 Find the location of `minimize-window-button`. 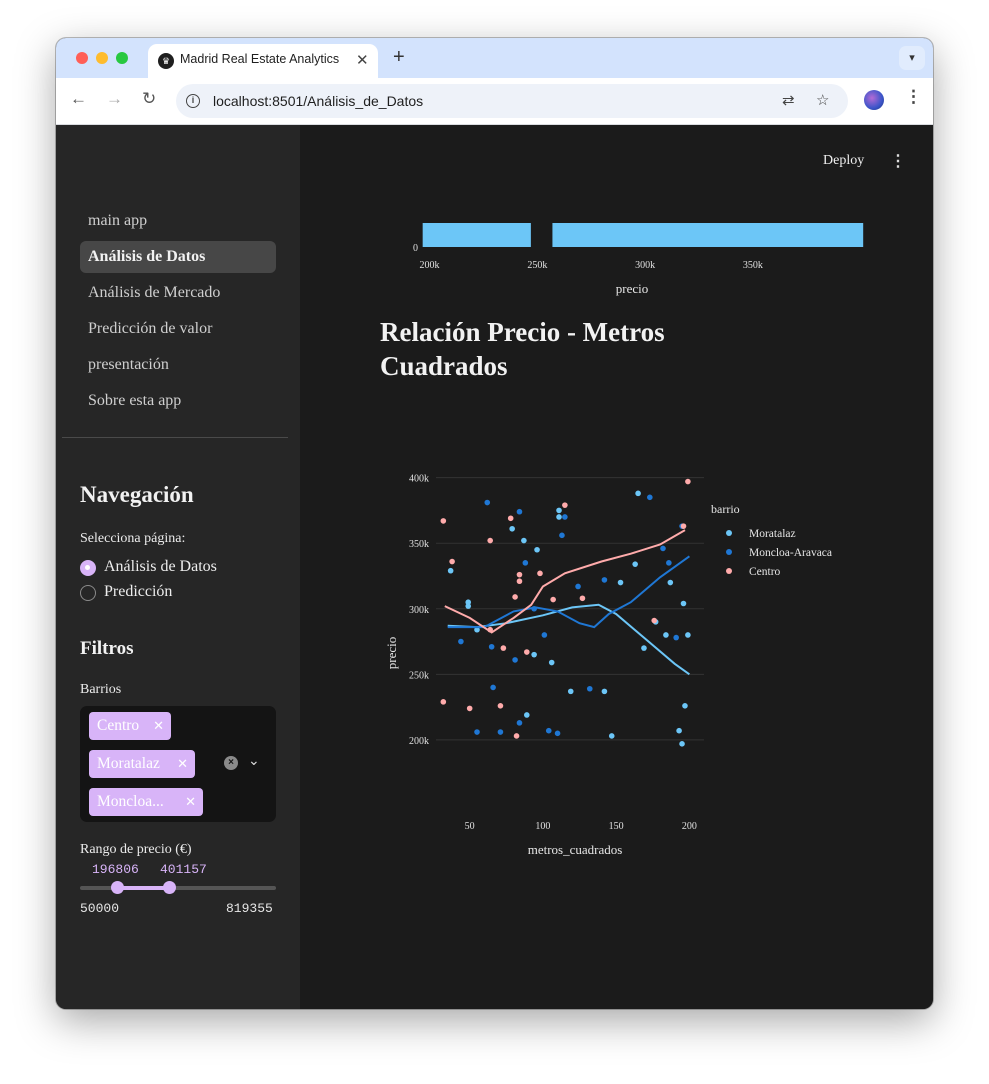

minimize-window-button is located at coordinates (102, 58).